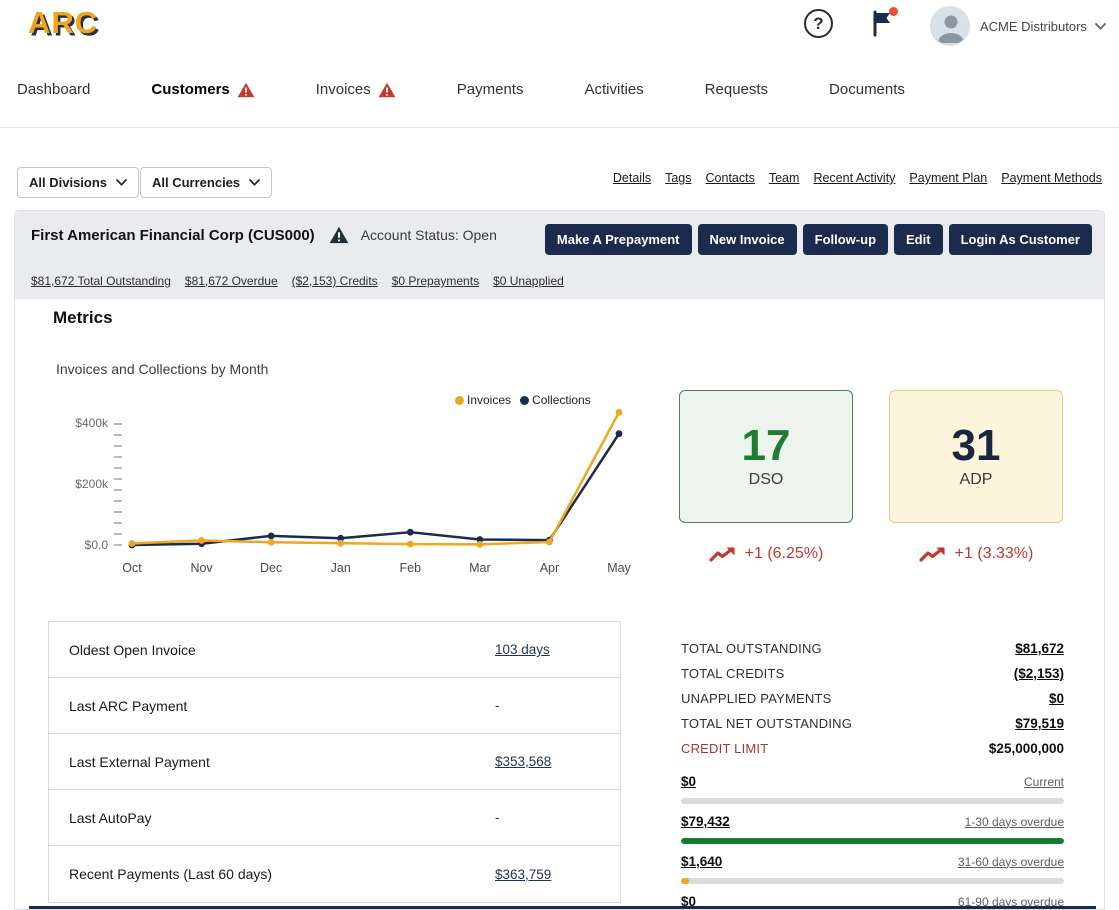 This screenshot has height=910, width=1119. I want to click on nav-customers: Customers, so click(203, 89).